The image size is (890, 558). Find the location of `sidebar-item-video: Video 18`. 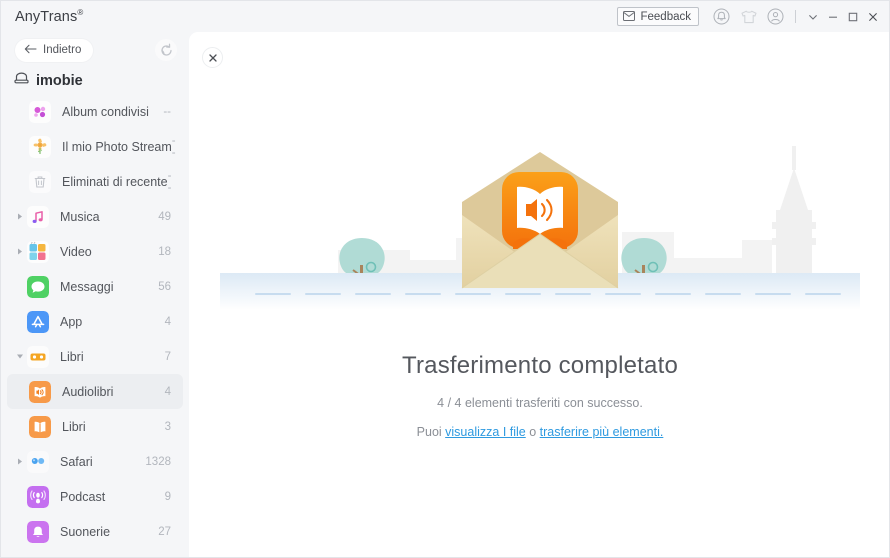

sidebar-item-video: Video 18 is located at coordinates (95, 251).